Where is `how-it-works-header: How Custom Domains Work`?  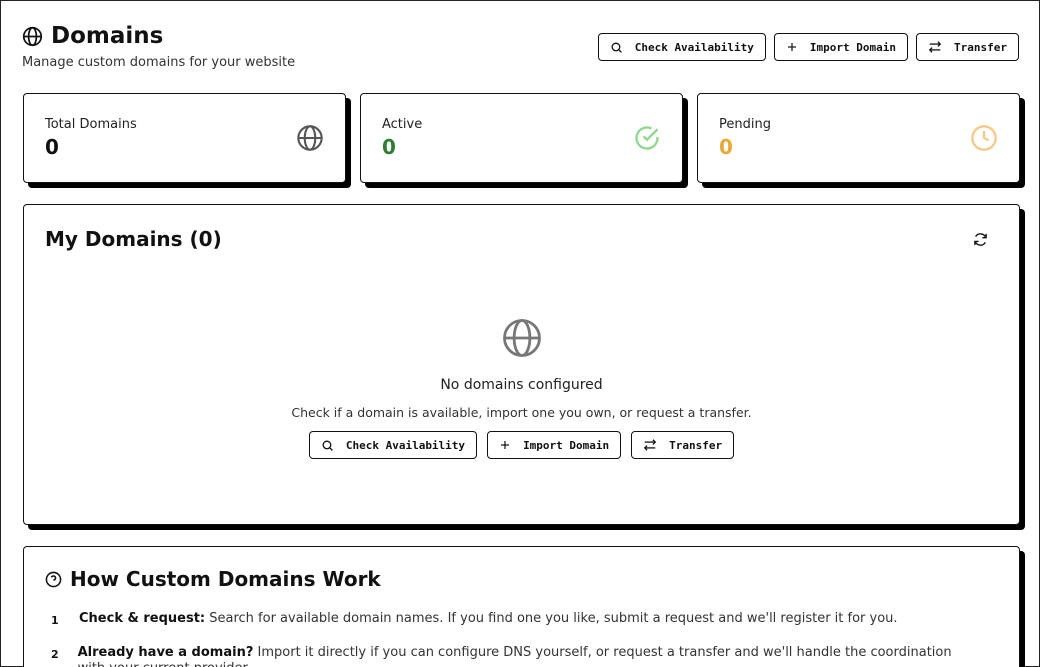 how-it-works-header: How Custom Domains Work is located at coordinates (213, 579).